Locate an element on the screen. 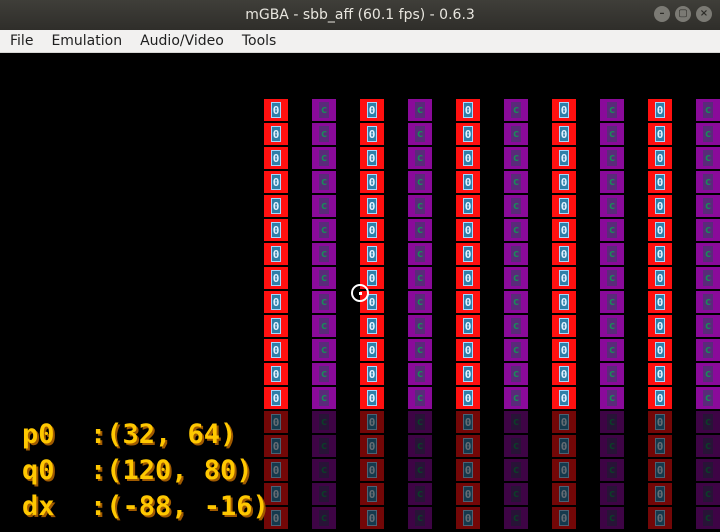 Image resolution: width=720 pixels, height=532 pixels. menu-file: File is located at coordinates (20, 41).